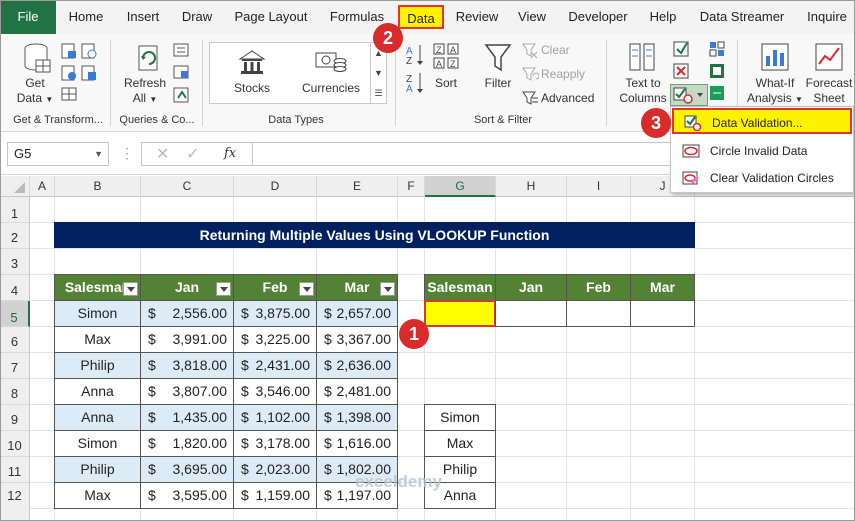 The image size is (855, 521). I want to click on chevron-down-icon: ▼, so click(98, 154).